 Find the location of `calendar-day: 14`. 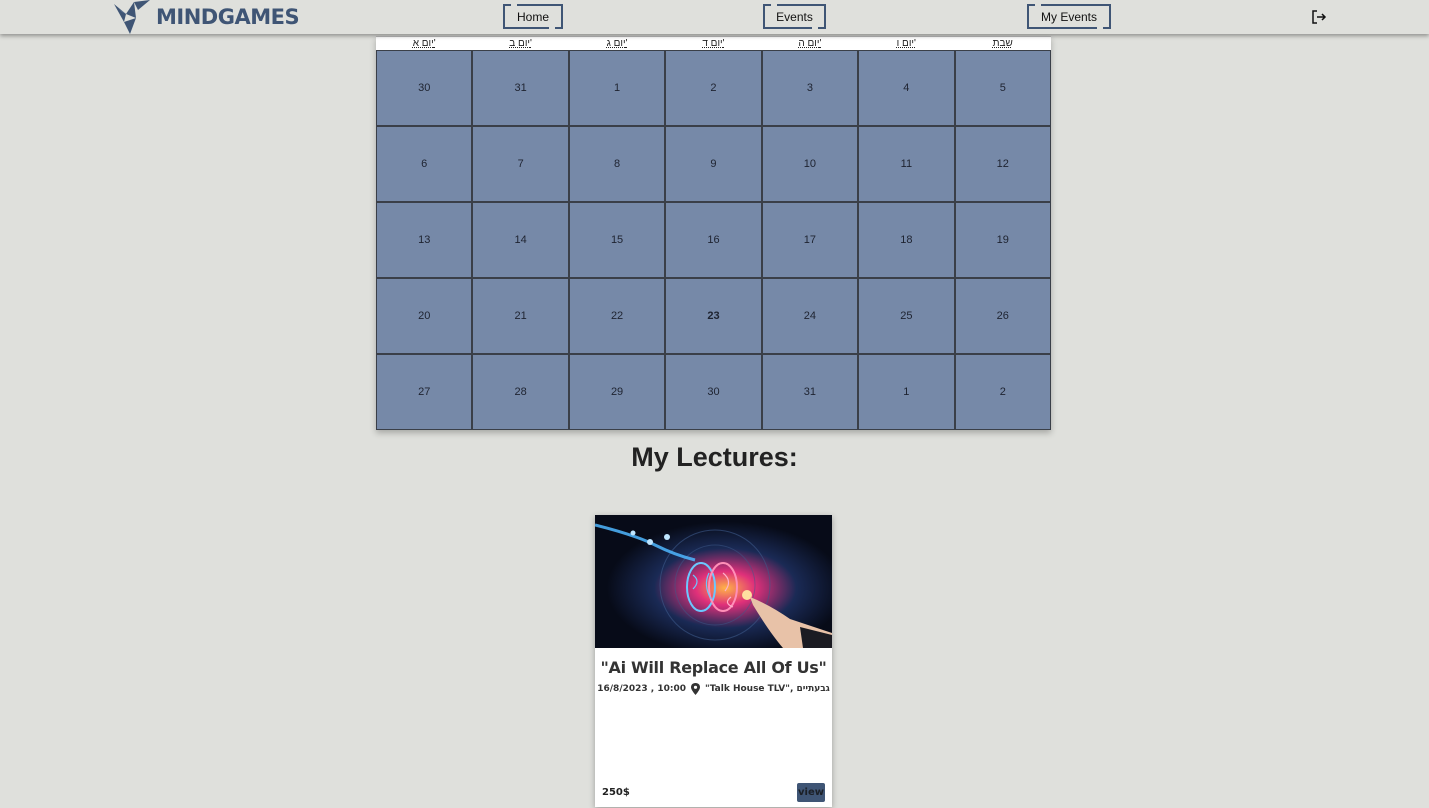

calendar-day: 14 is located at coordinates (520, 240).